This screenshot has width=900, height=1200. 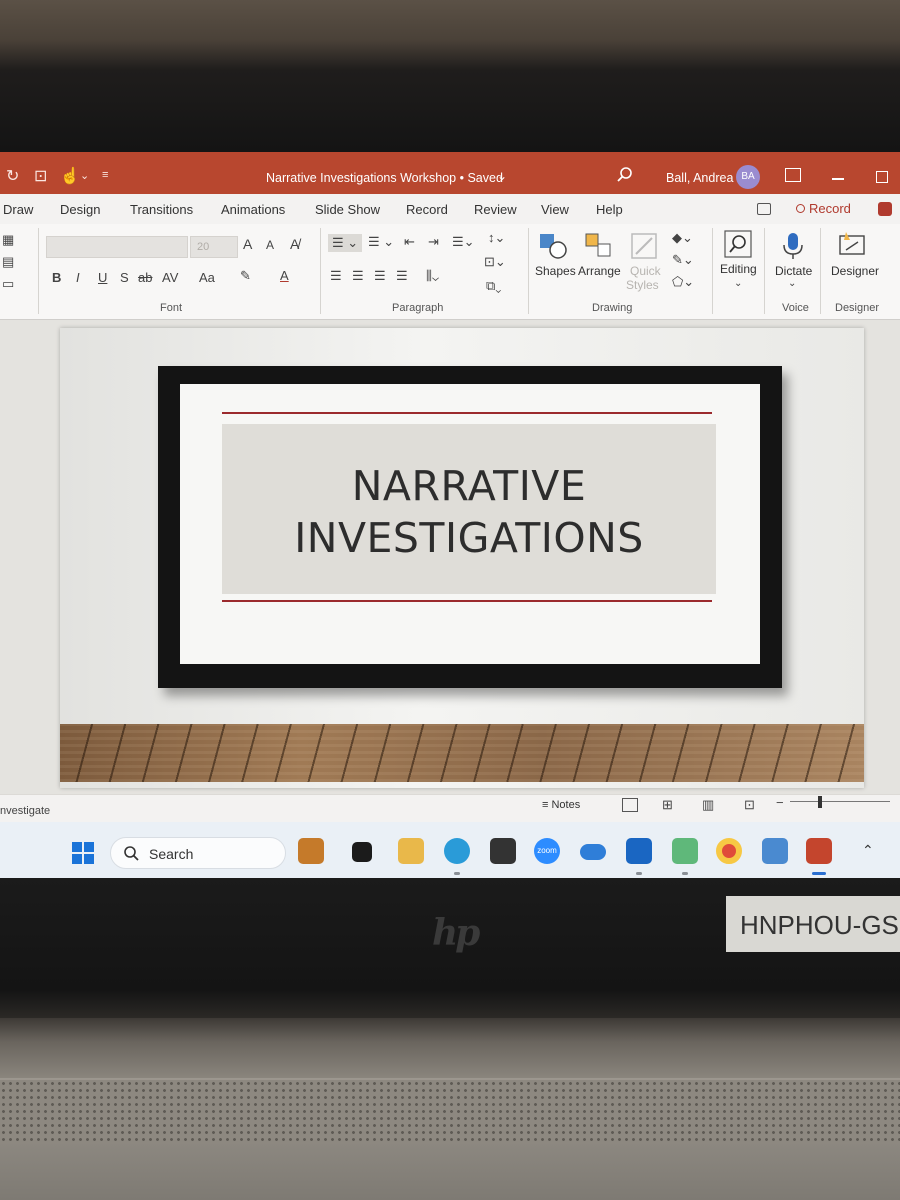 I want to click on clear-formatting-icon: A̸, so click(x=294, y=244).